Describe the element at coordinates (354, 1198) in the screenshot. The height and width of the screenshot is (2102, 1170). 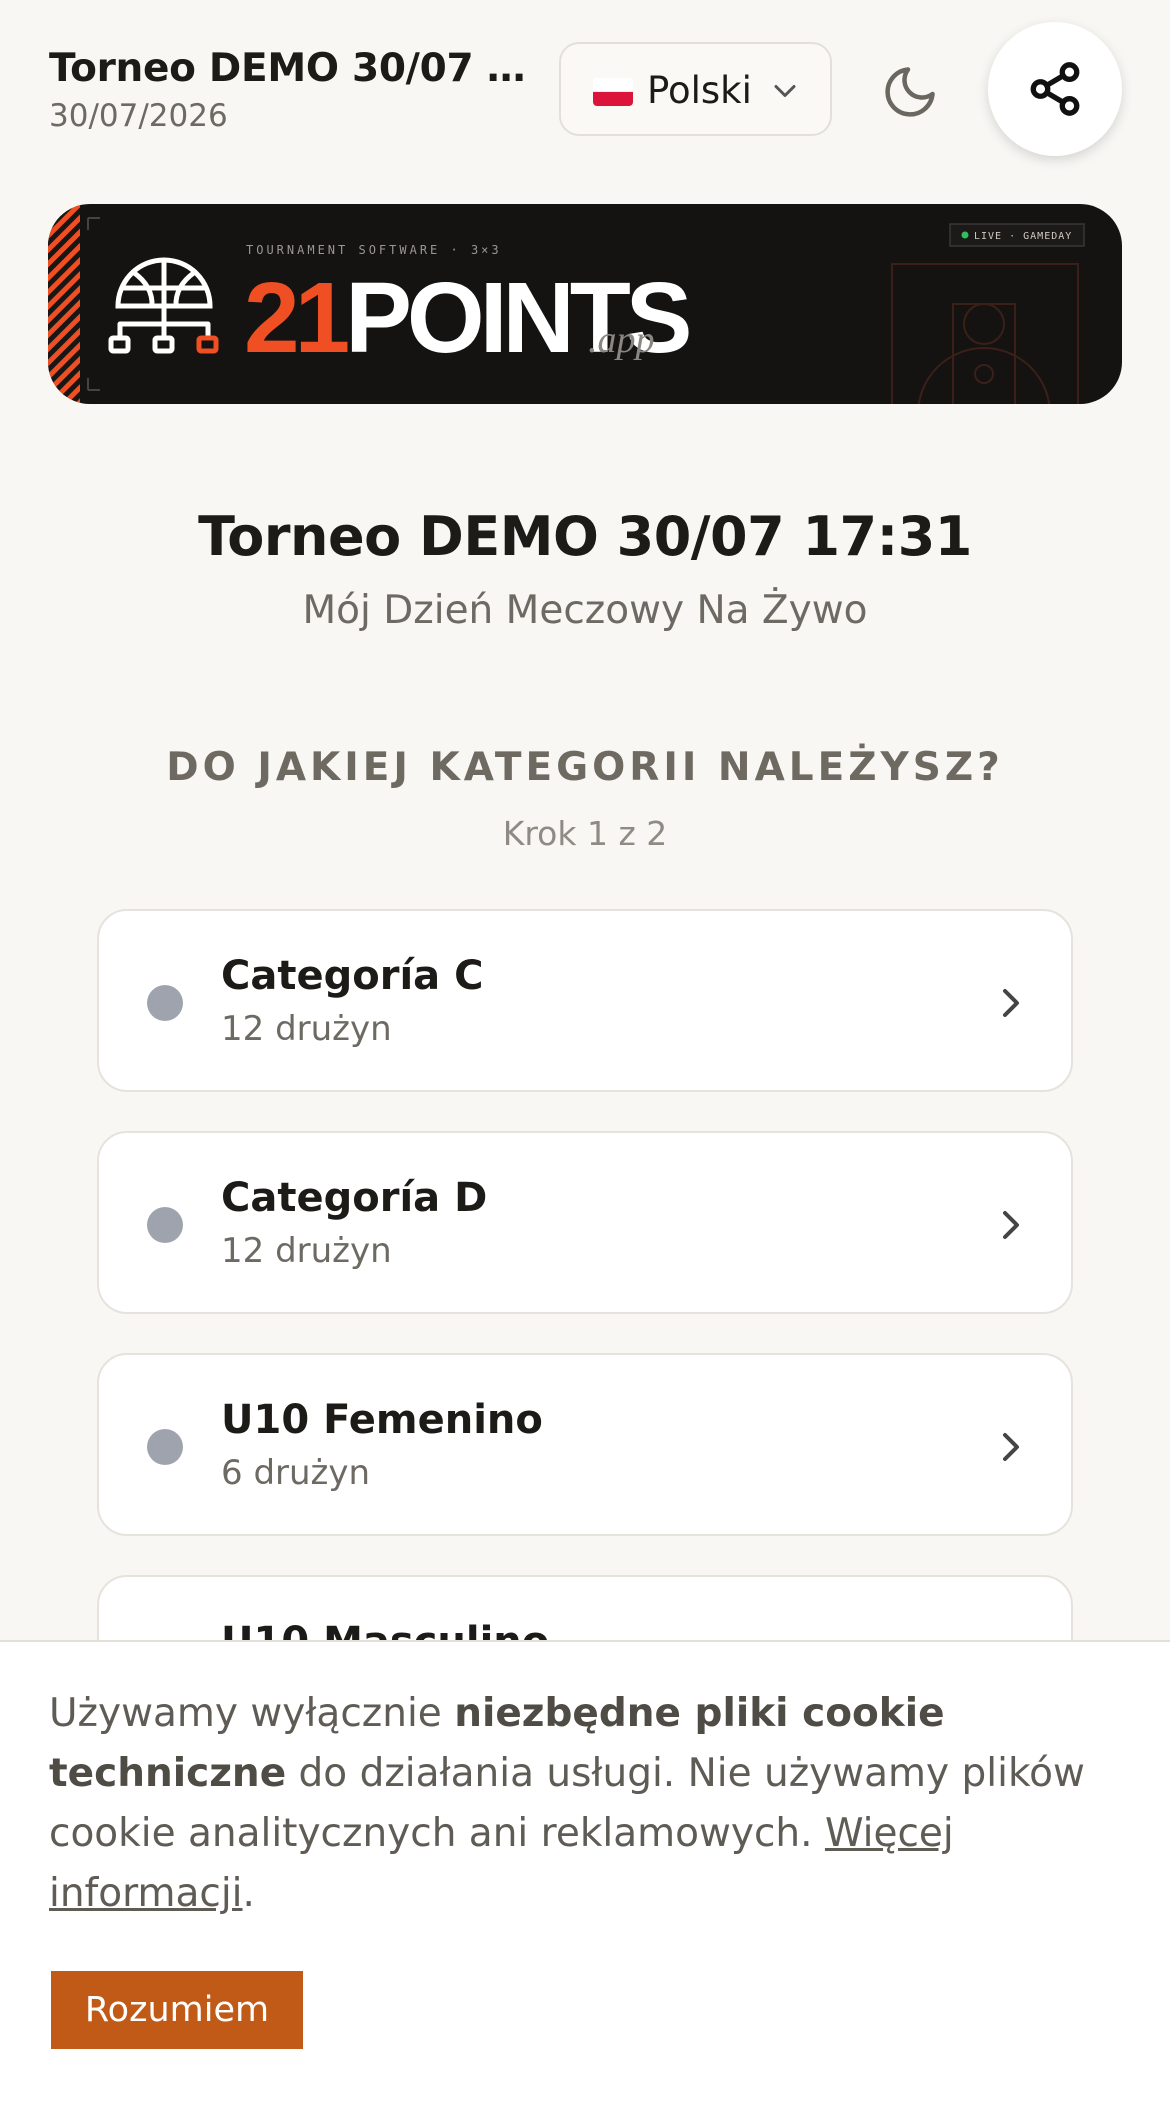
I see `category-name: Categoría D` at that location.